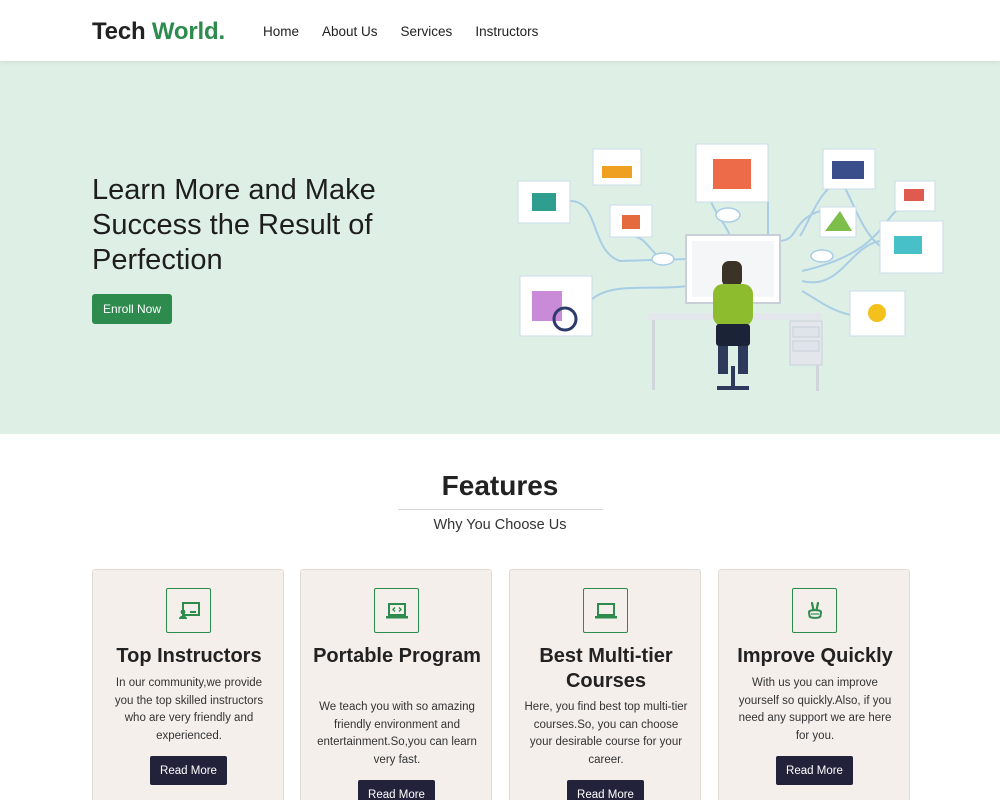  Describe the element at coordinates (500, 509) in the screenshot. I see `features-divider` at that location.